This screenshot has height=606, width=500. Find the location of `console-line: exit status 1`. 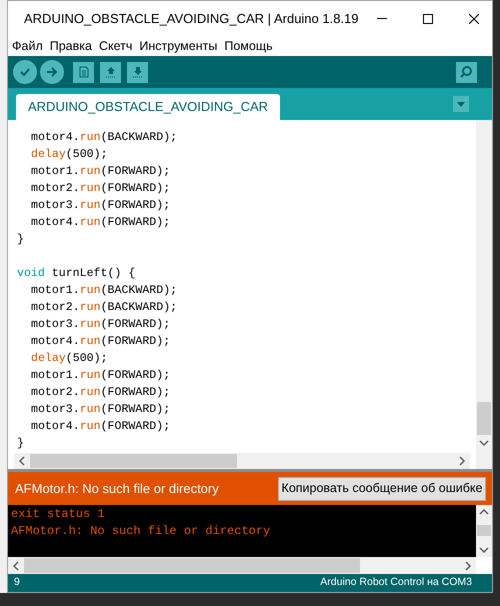

console-line: exit status 1 is located at coordinates (58, 514).